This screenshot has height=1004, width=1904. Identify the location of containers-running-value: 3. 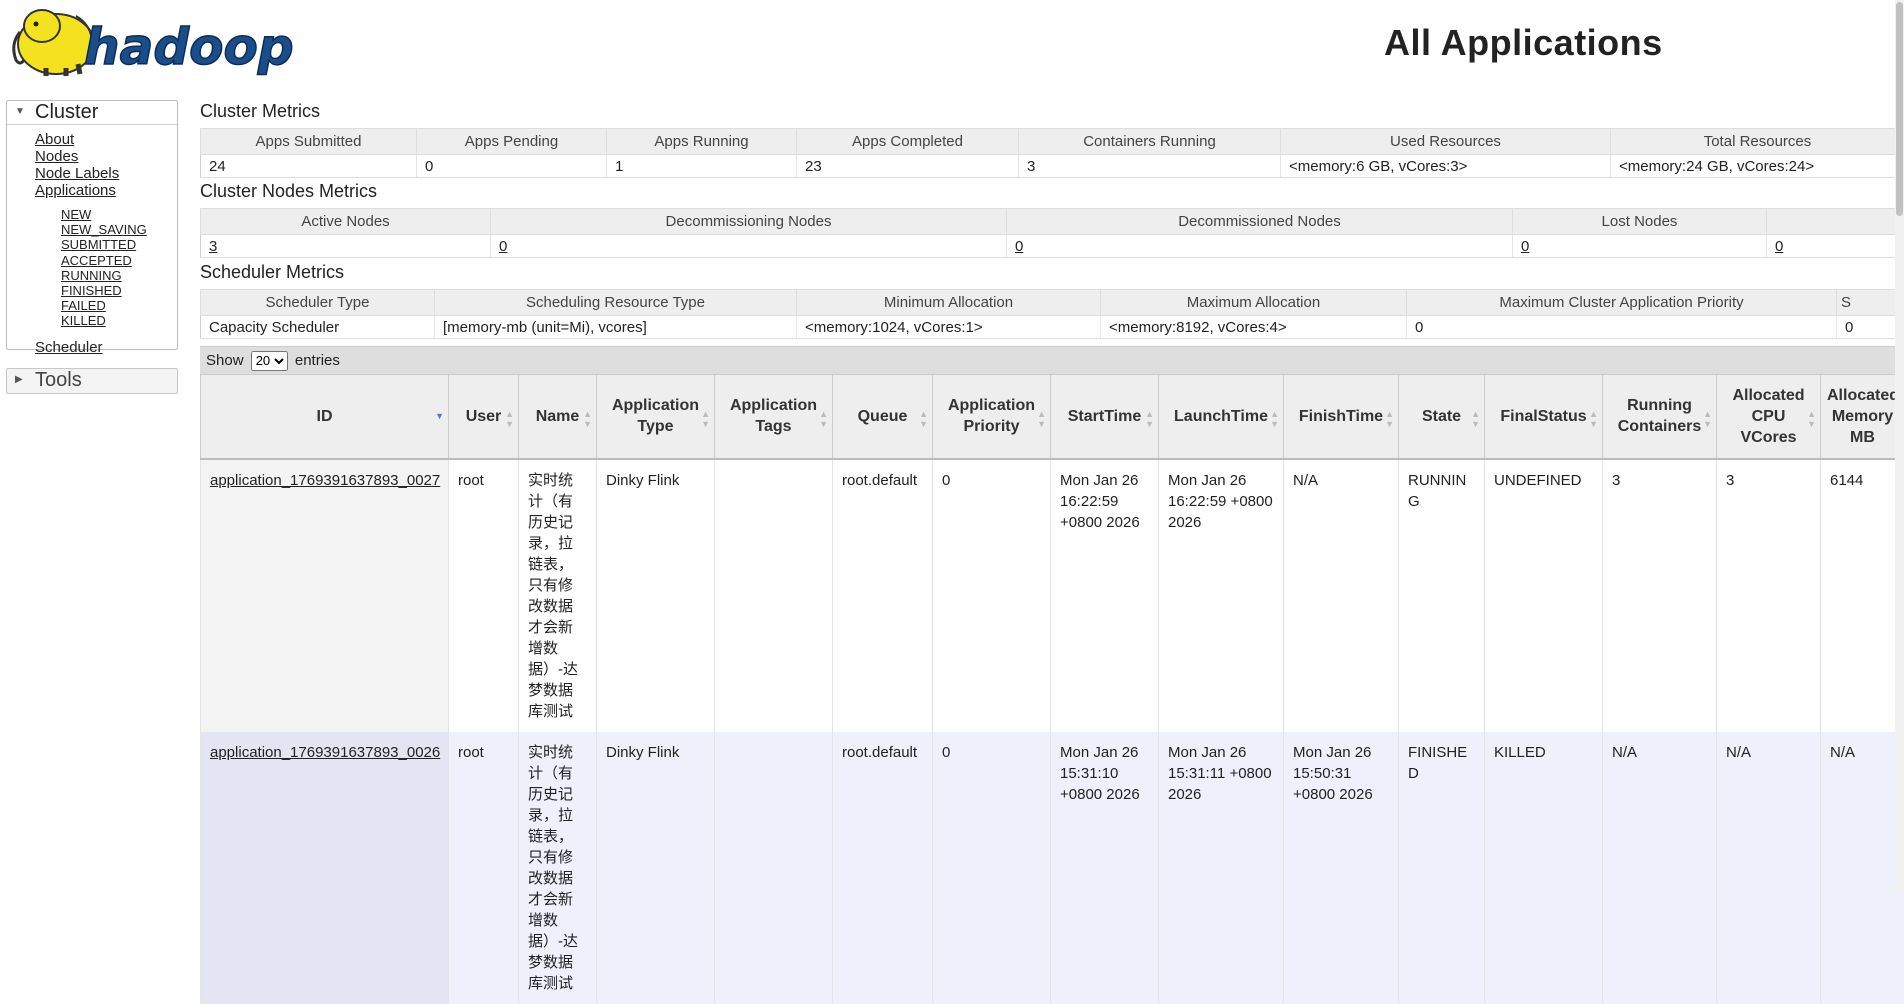
(1150, 166).